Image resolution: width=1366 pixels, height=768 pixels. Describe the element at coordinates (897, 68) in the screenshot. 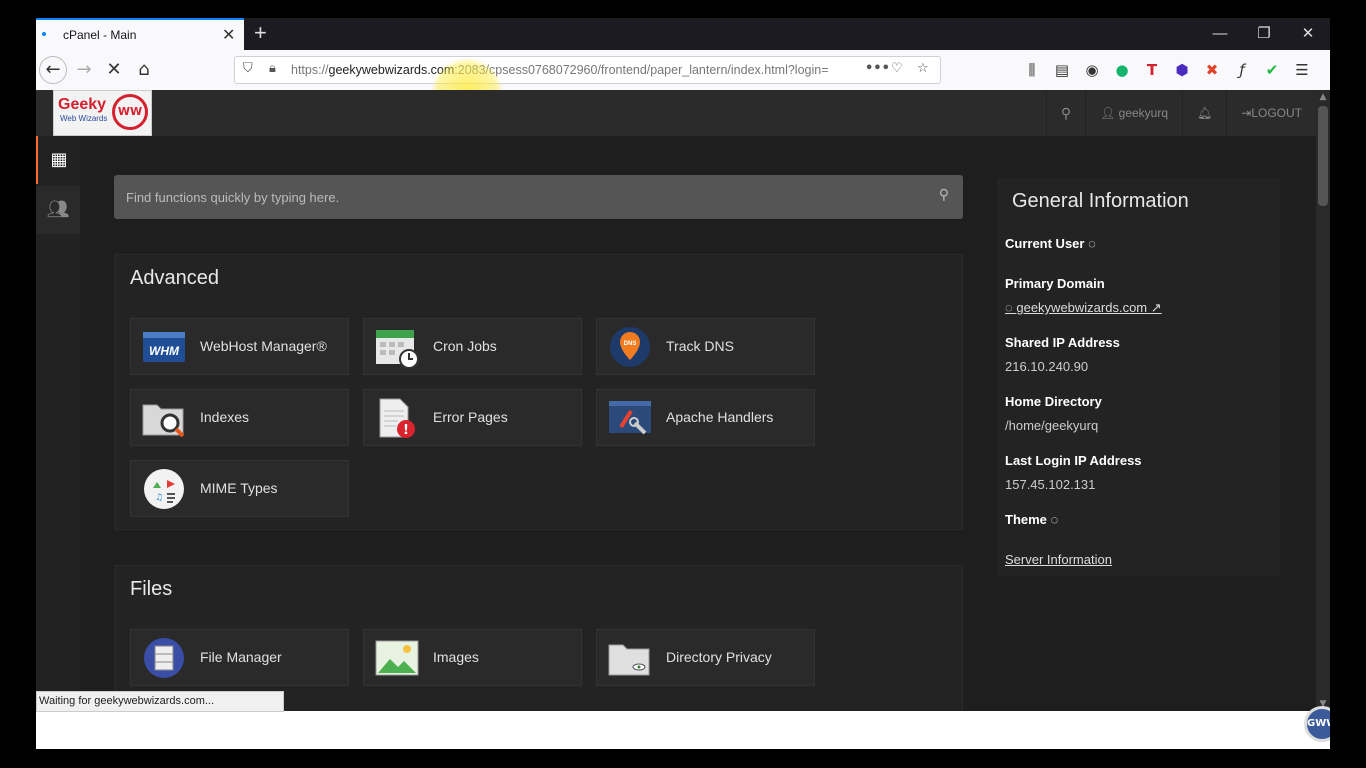

I see `pocket-icon: ♡` at that location.